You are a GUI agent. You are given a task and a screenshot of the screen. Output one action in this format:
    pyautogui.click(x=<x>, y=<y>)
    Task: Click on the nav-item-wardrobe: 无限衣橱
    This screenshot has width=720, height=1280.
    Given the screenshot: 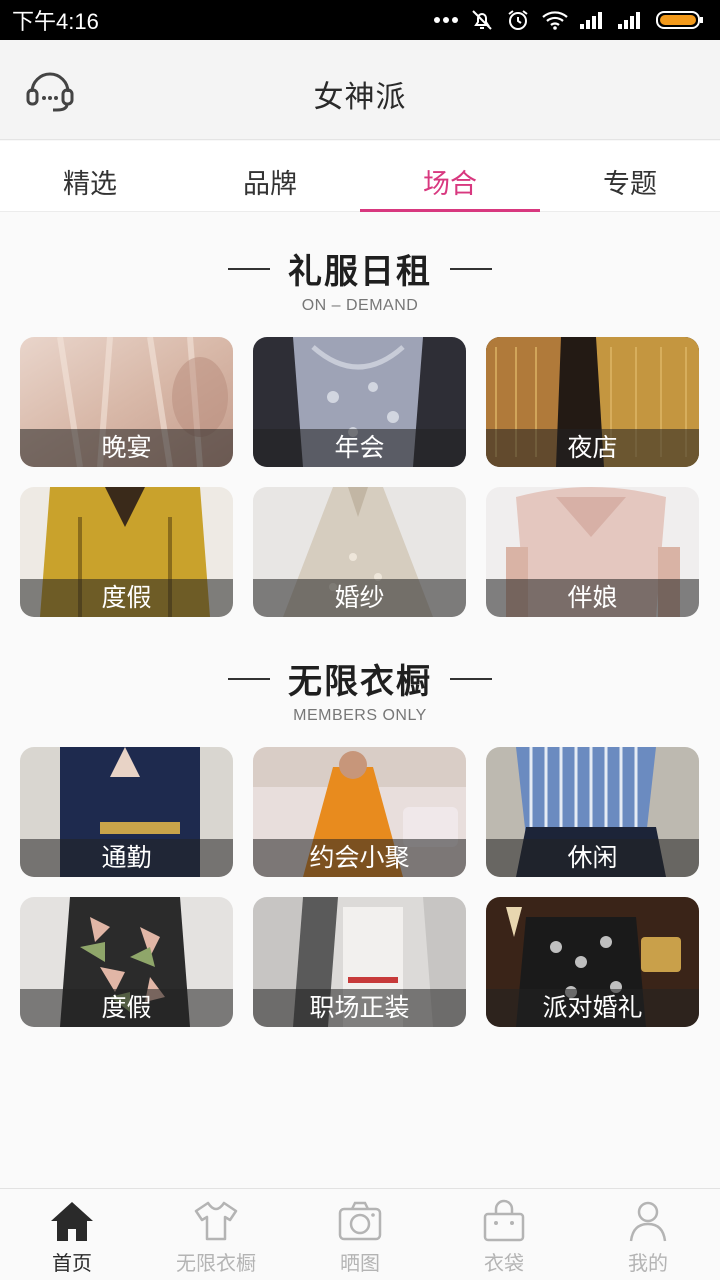 What is the action you would take?
    pyautogui.click(x=216, y=1234)
    